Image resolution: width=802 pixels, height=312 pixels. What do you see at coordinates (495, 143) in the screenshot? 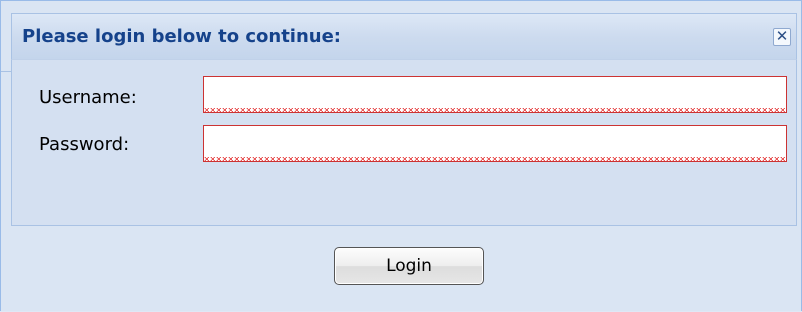
I see `password-input` at bounding box center [495, 143].